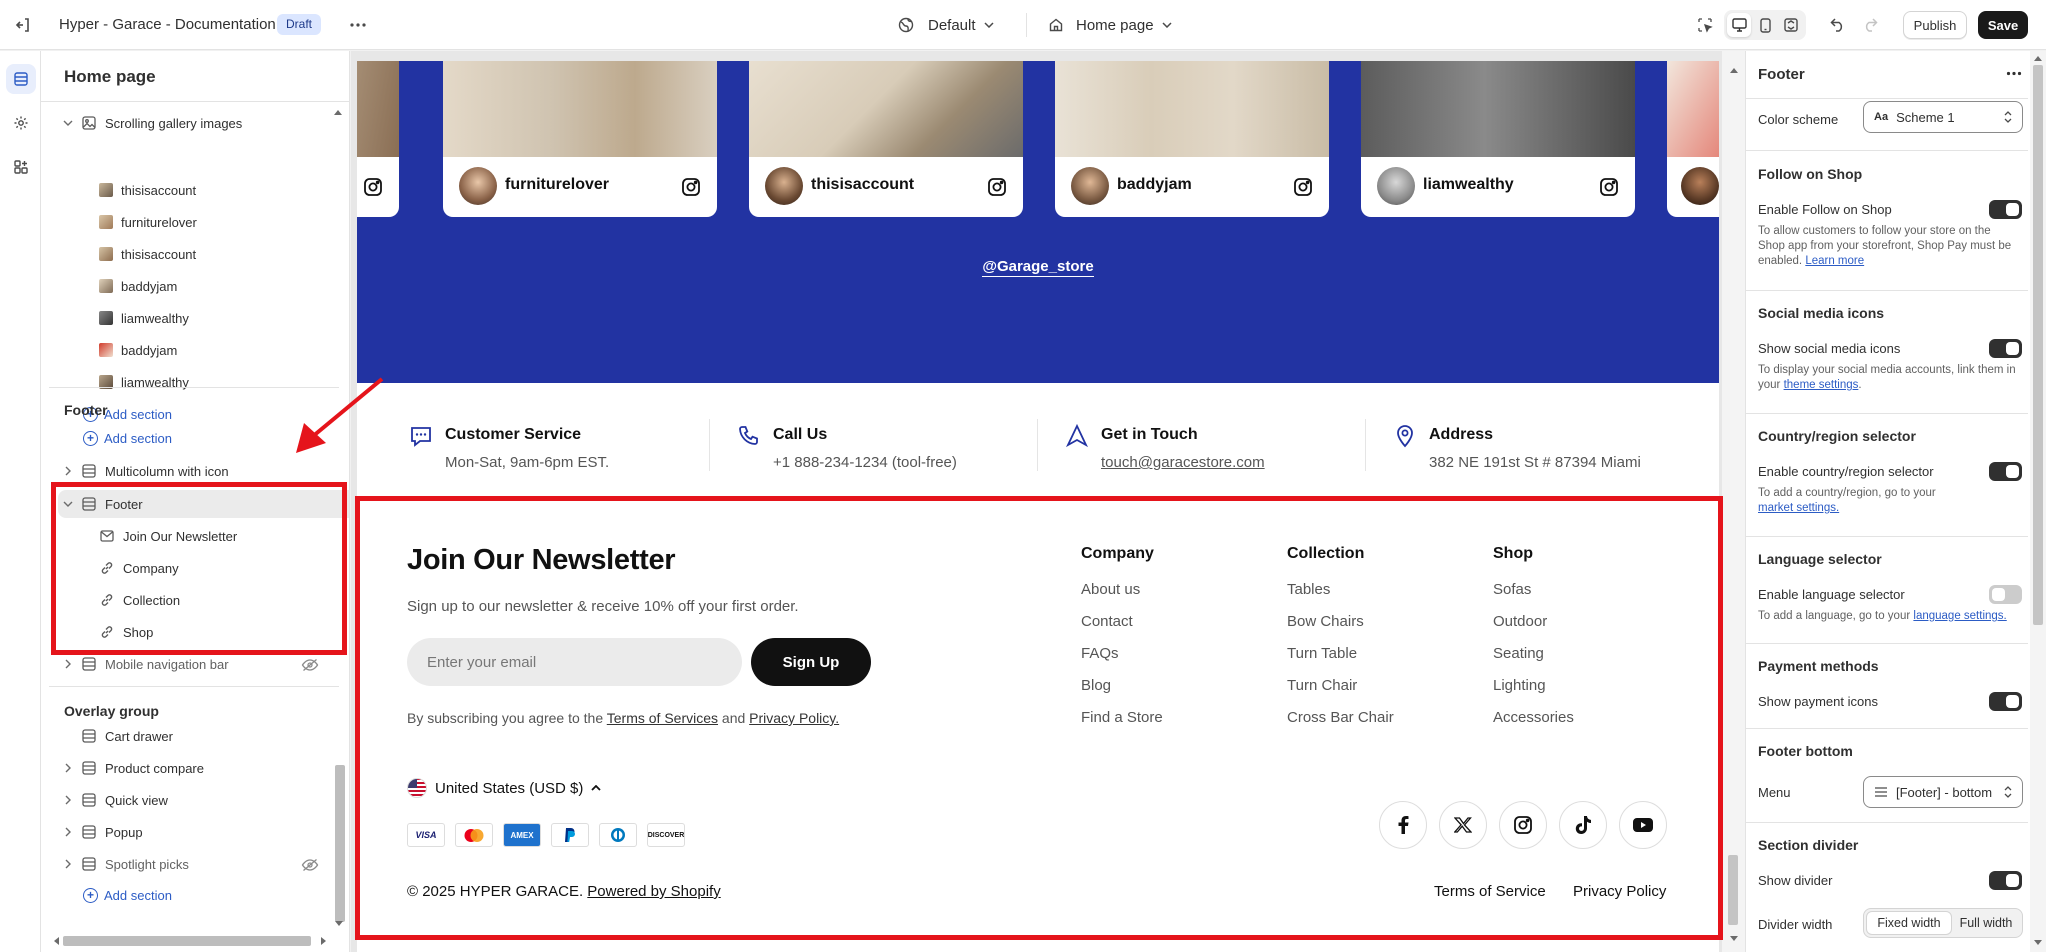  I want to click on menu-select: [Footer] - bottom, so click(1943, 792).